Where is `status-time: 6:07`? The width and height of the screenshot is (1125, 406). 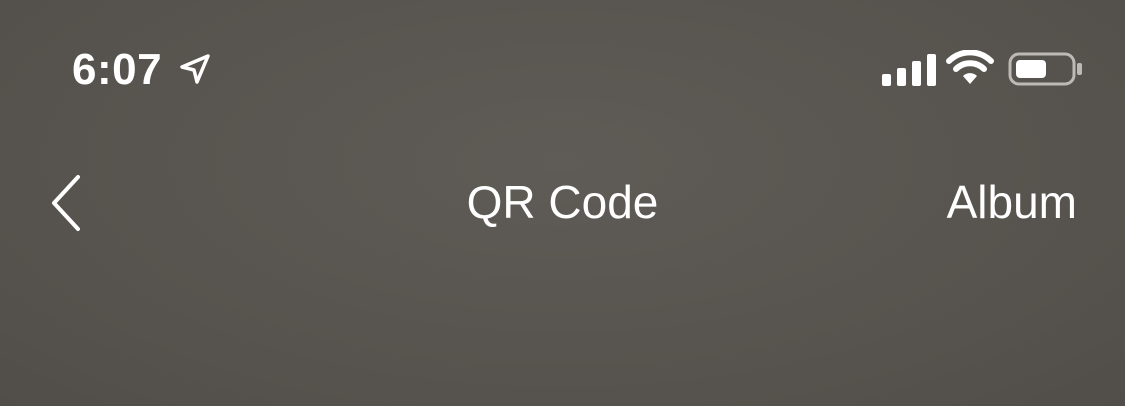 status-time: 6:07 is located at coordinates (117, 69).